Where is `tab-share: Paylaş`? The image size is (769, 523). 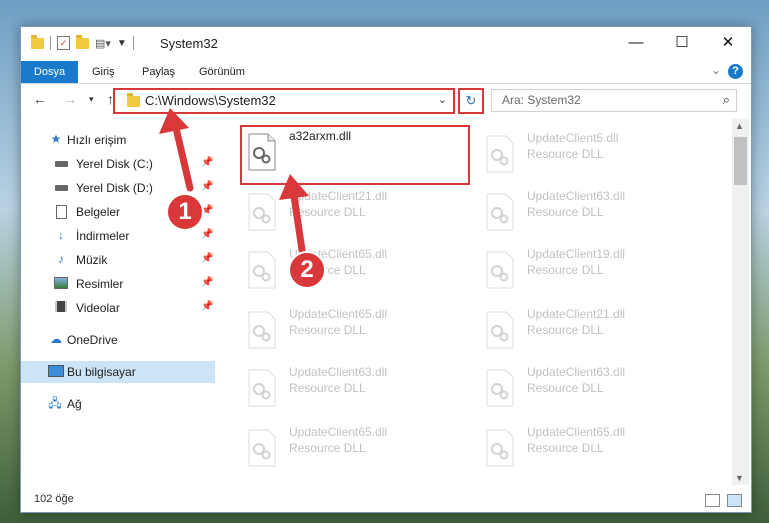
tab-share: Paylaş is located at coordinates (158, 72).